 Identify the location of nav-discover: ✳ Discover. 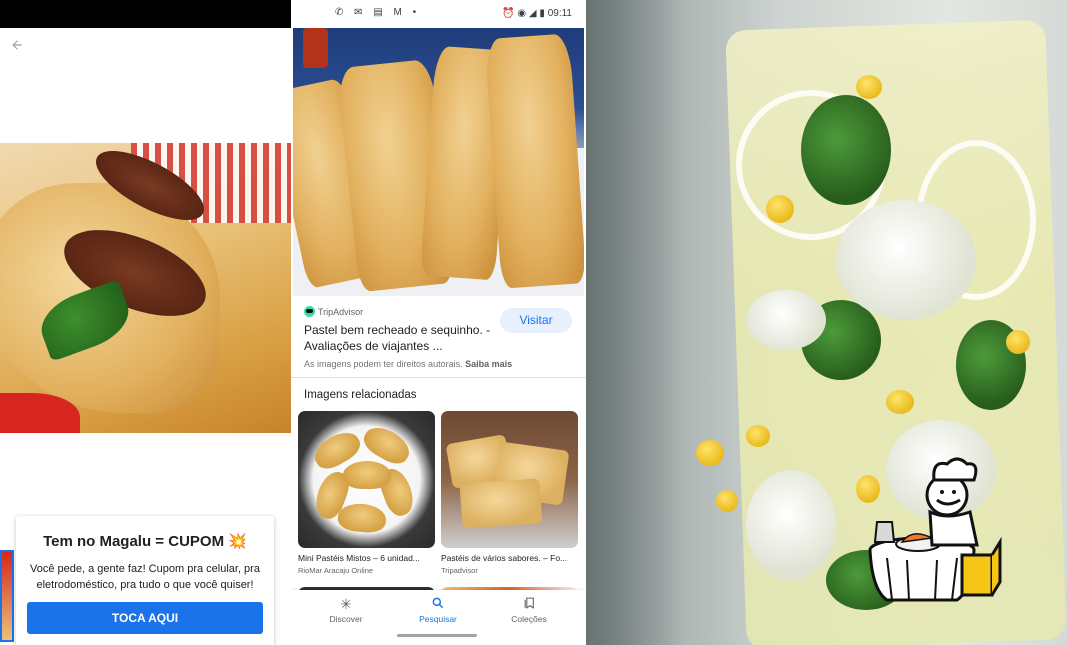
(346, 610).